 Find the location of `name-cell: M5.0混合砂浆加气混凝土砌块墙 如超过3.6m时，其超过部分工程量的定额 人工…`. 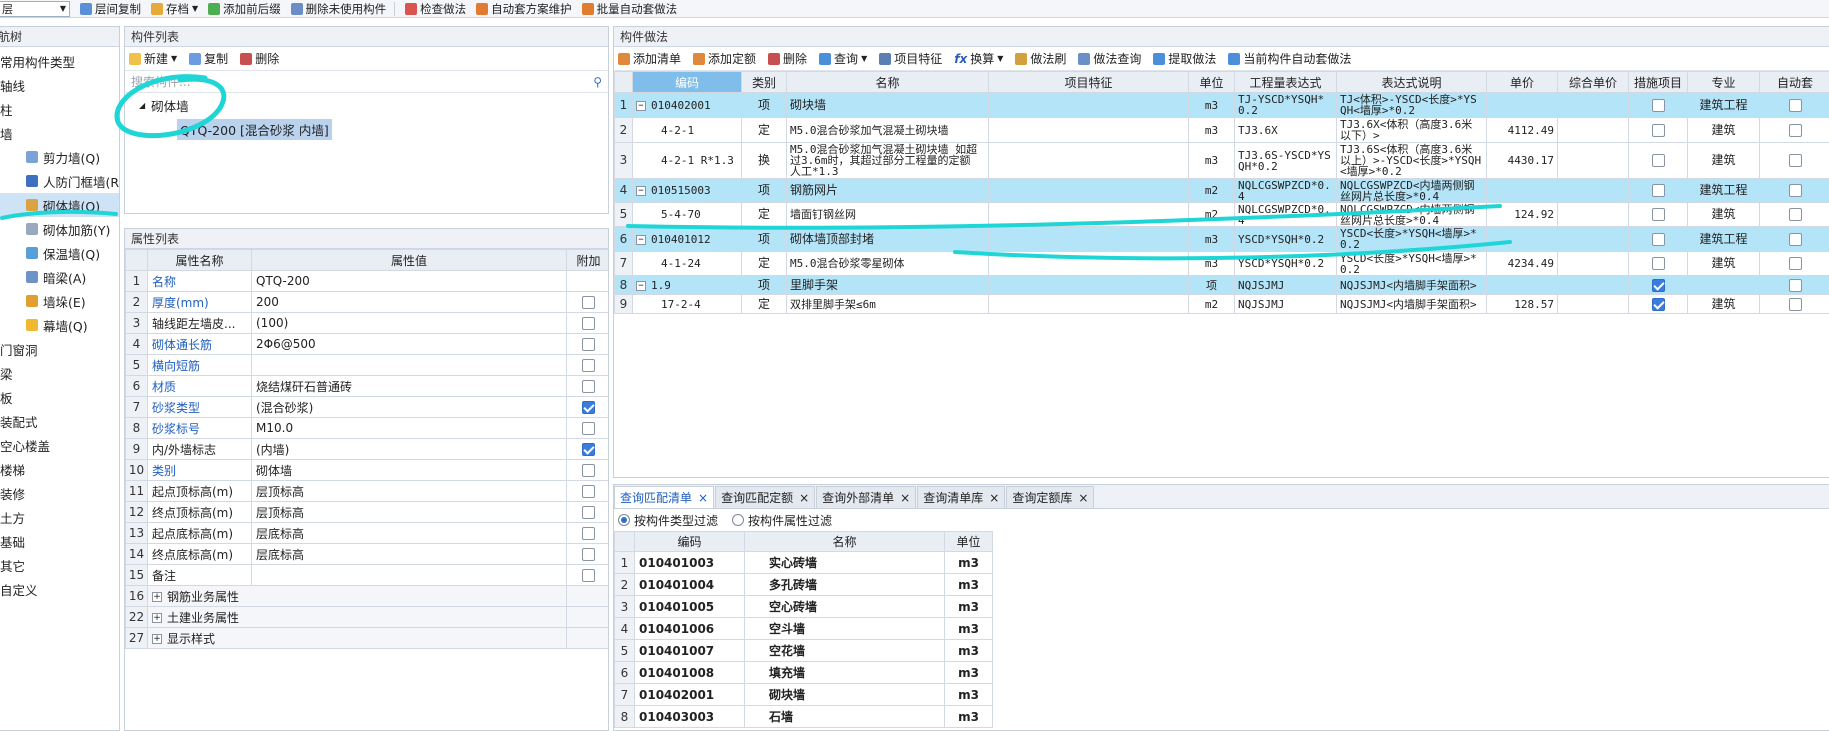

name-cell: M5.0混合砂浆加气混凝土砌块墙 如超过3.6m时，其超过部分工程量的定额 人工… is located at coordinates (887, 160).